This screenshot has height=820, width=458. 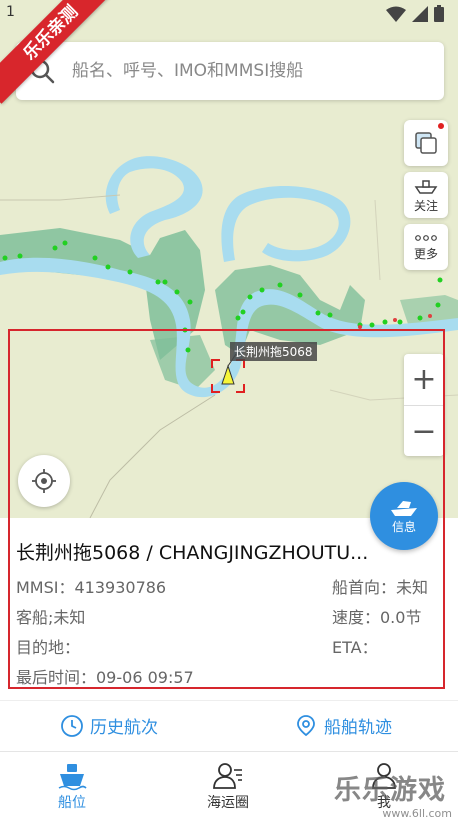 I want to click on eta-value: ETA：, so click(x=355, y=647).